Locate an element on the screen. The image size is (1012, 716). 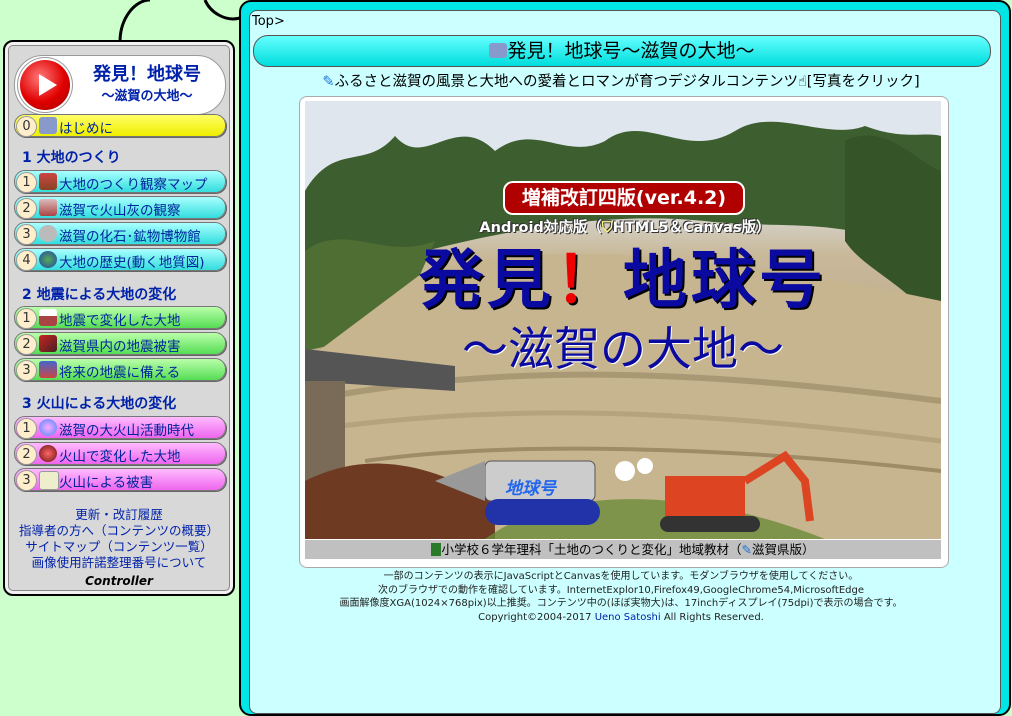
section-heading-1: 1 大地のつくり is located at coordinates (71, 158).